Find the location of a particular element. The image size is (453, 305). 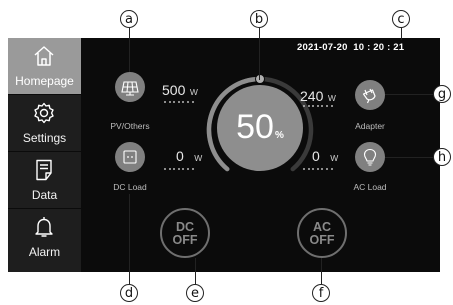

datetime-readout: 2021-07-20 10 : 20 : 21 is located at coordinates (351, 47).